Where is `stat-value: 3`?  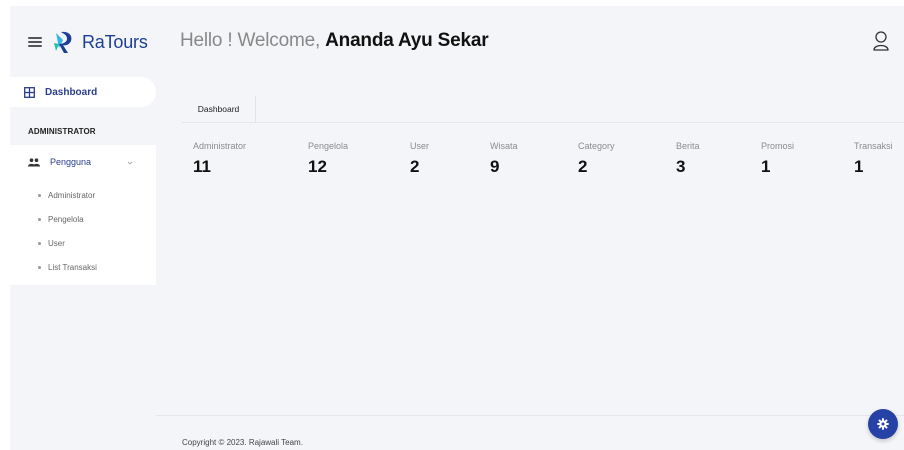
stat-value: 3 is located at coordinates (681, 166).